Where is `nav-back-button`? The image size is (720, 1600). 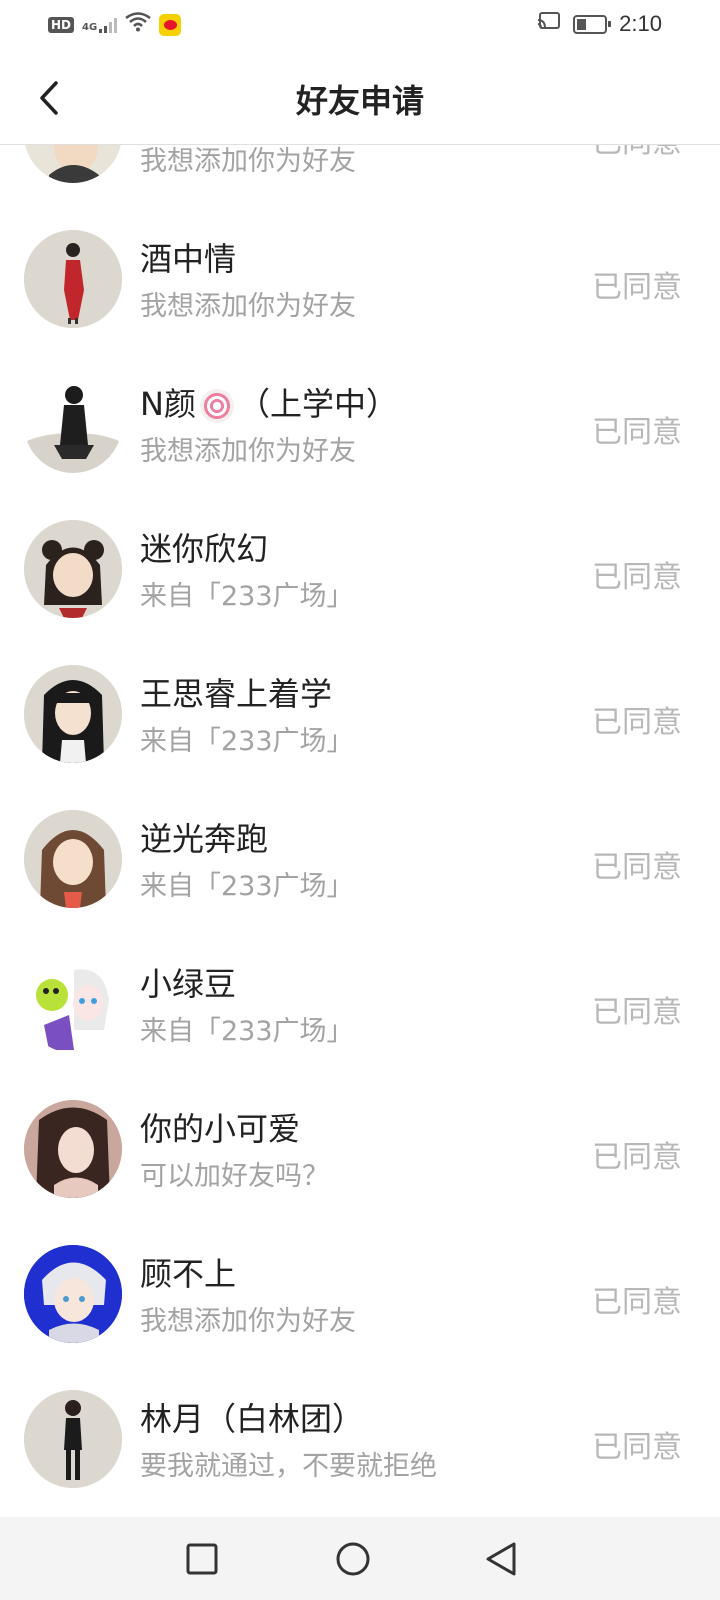
nav-back-button is located at coordinates (502, 1559).